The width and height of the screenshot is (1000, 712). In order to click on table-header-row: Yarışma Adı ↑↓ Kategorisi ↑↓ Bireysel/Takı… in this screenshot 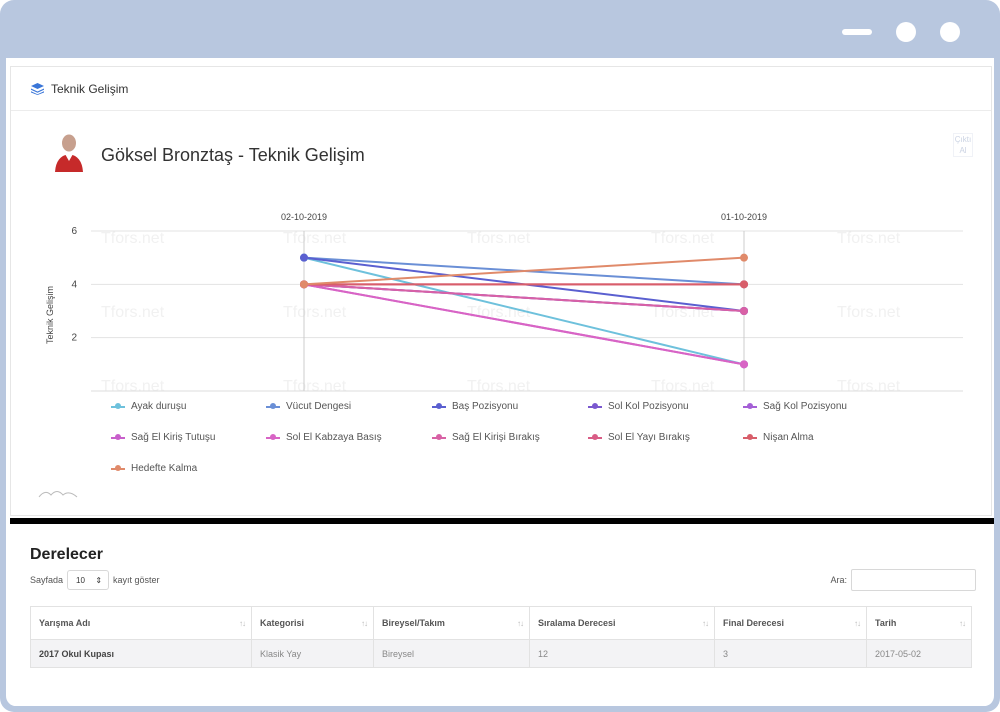, I will do `click(501, 623)`.